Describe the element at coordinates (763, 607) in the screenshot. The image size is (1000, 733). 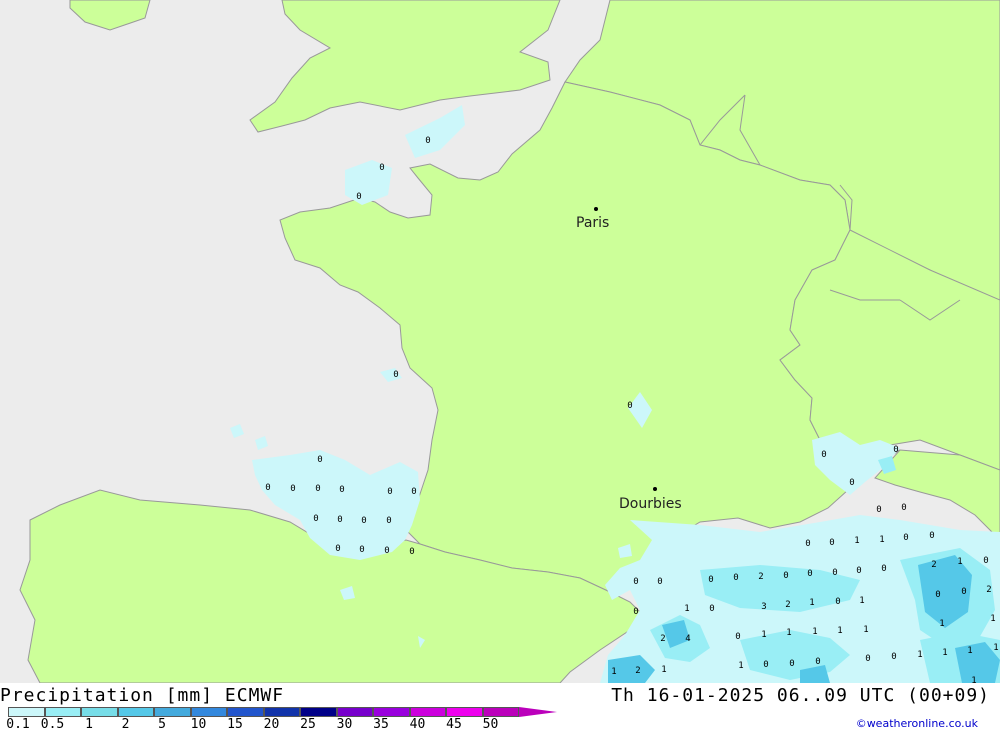
I see `precip-value: 3` at that location.